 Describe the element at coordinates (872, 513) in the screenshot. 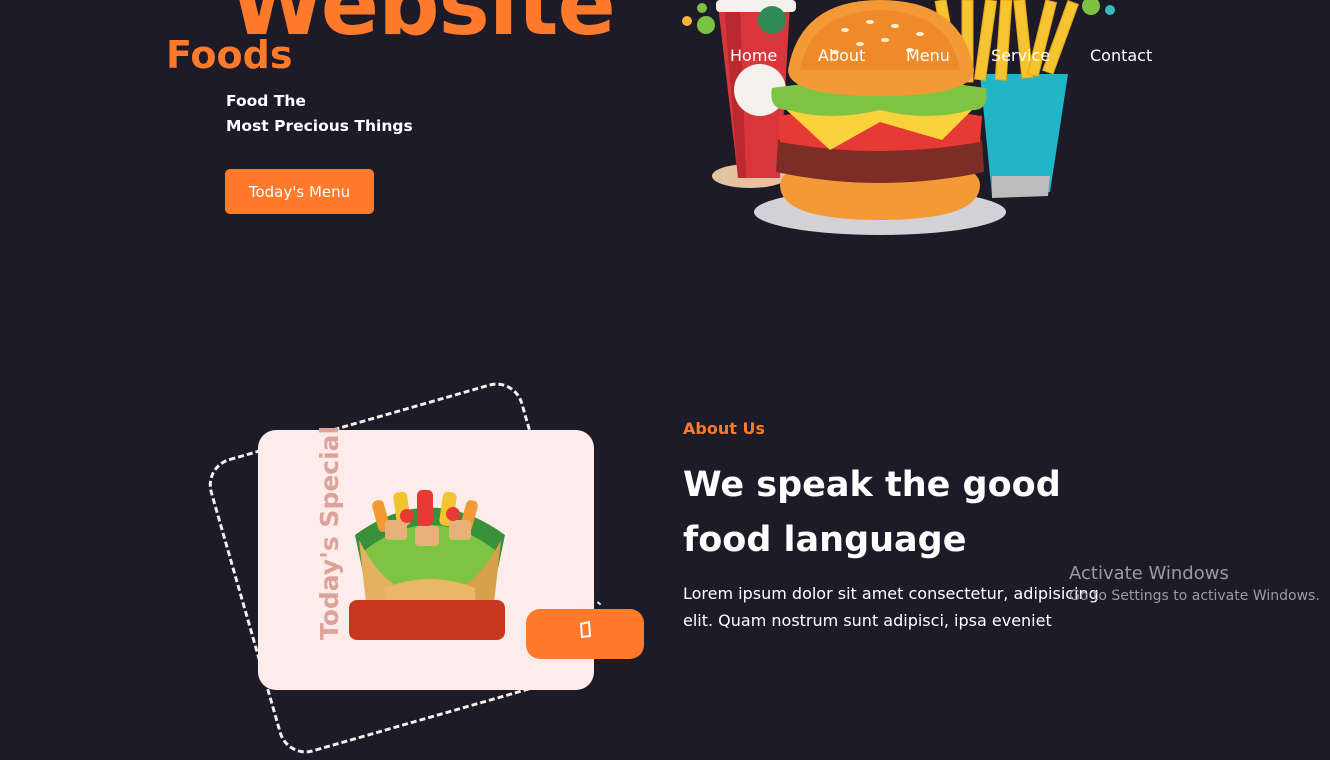

I see `about-heading: We speak the good food language` at that location.